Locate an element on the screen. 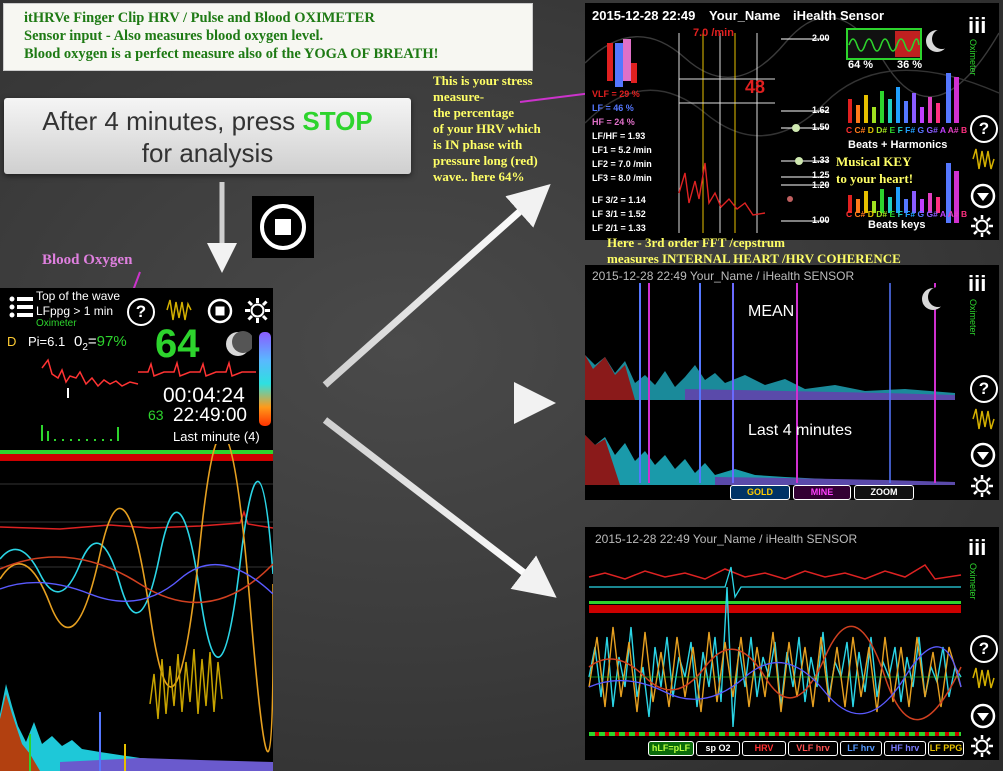  menu-icon is located at coordinates (21, 309).